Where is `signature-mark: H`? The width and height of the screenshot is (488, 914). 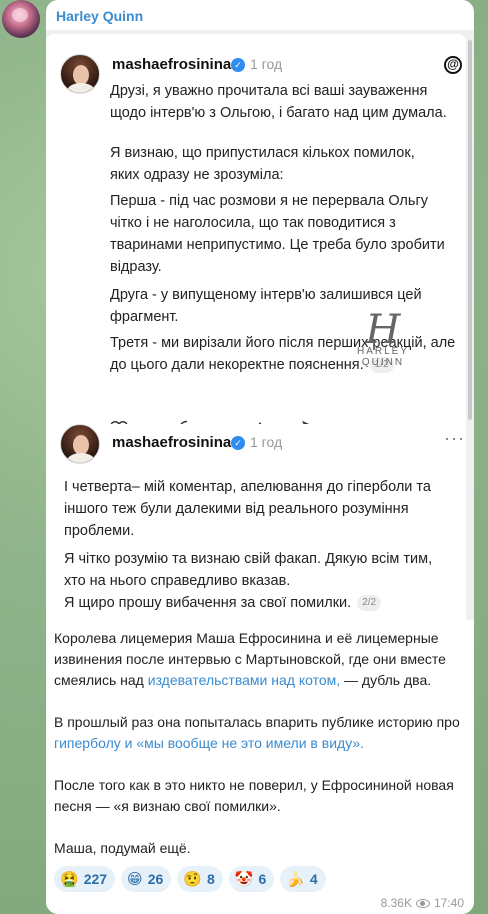 signature-mark: H is located at coordinates (383, 330).